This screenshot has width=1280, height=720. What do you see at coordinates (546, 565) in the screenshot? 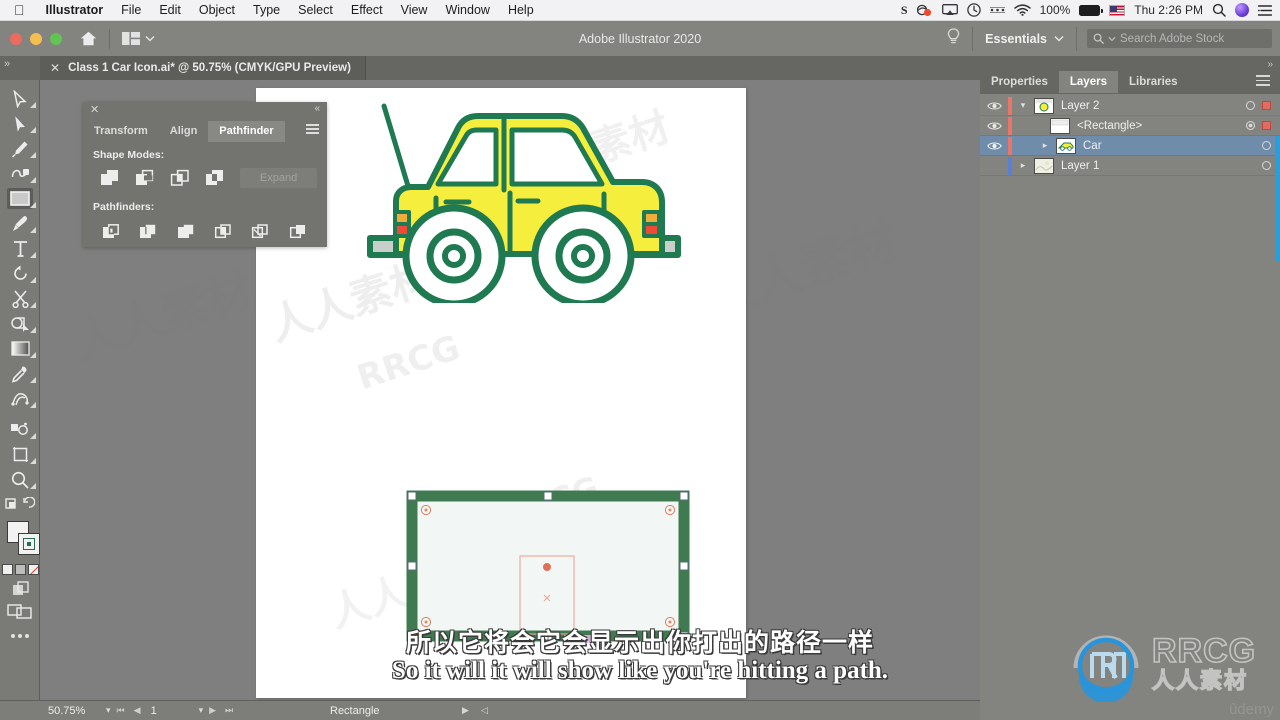
I see `selected-rectangle-object` at bounding box center [546, 565].